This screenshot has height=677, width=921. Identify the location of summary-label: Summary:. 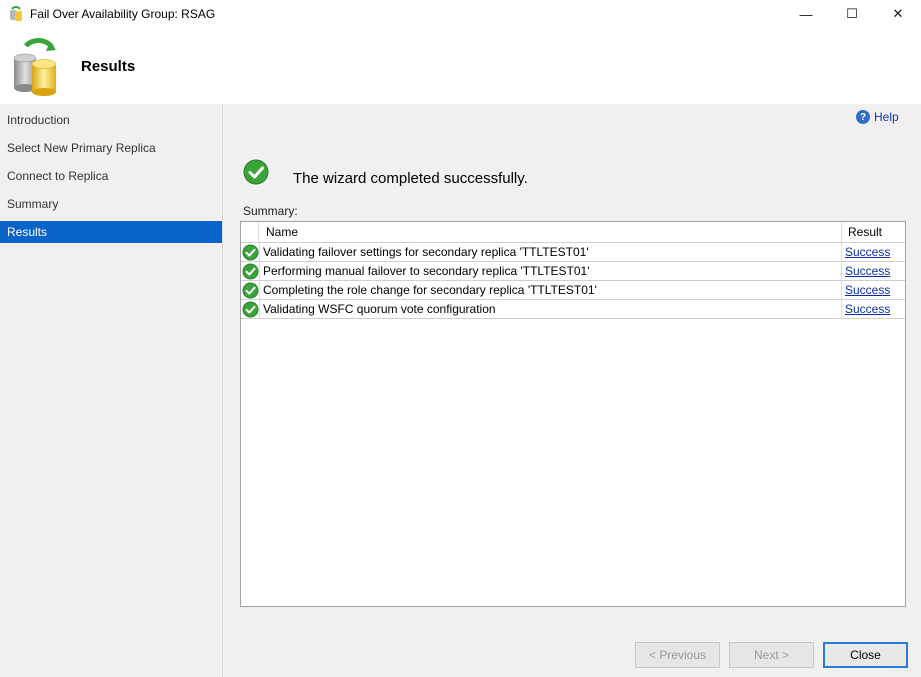
(270, 211).